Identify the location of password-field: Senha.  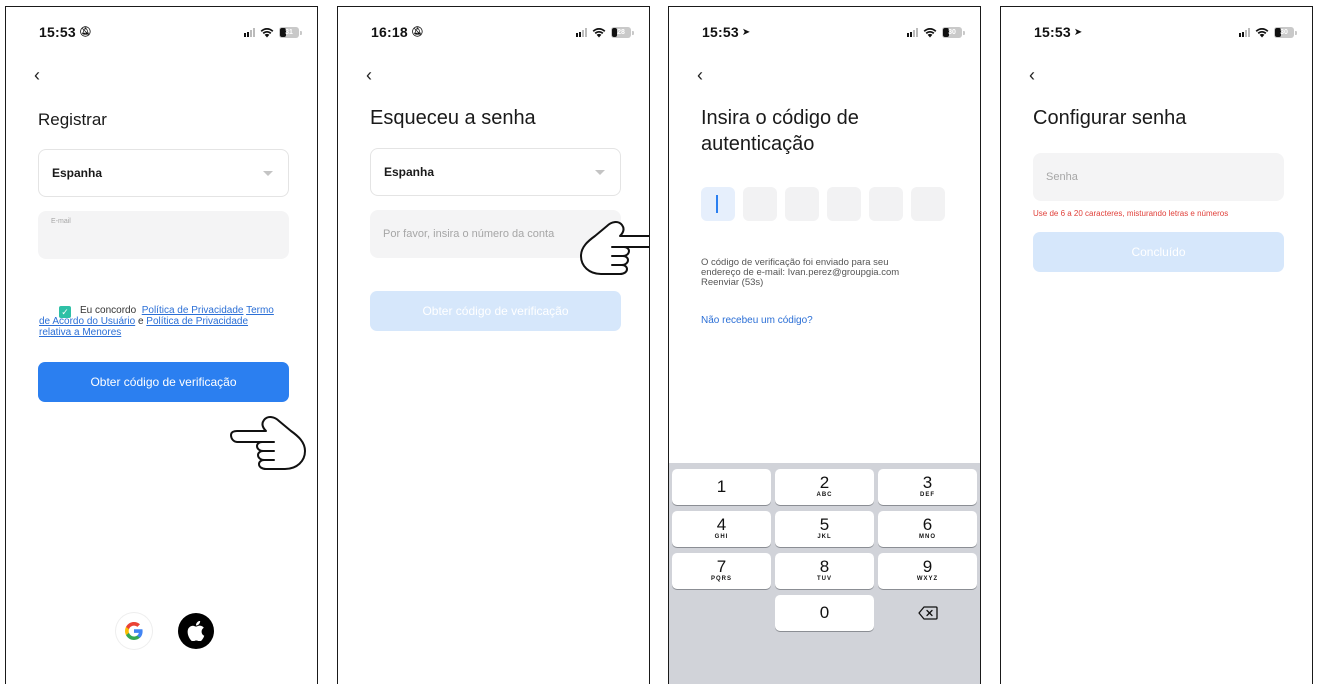
(1158, 177).